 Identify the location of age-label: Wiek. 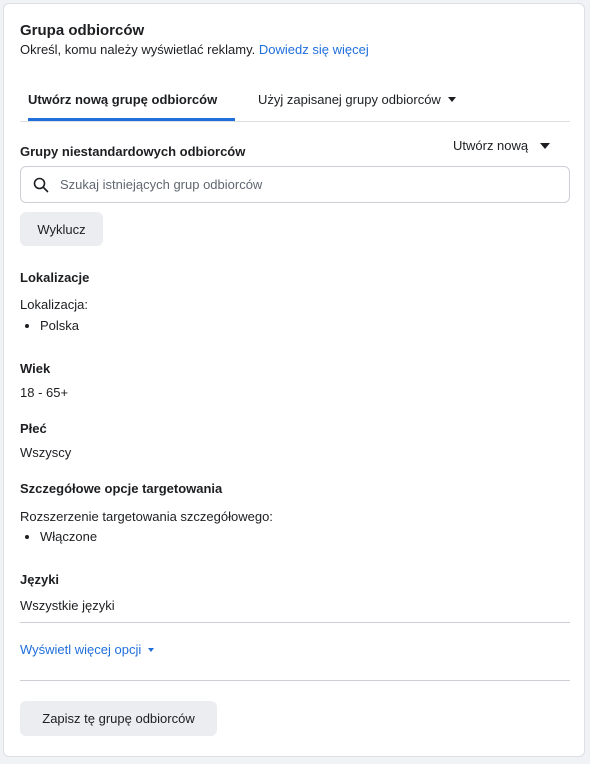
(35, 368).